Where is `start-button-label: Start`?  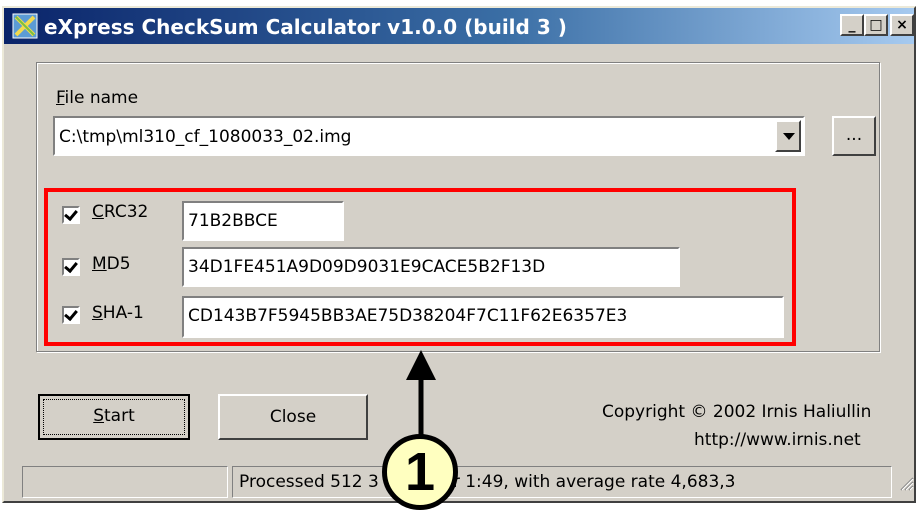 start-button-label: Start is located at coordinates (114, 416).